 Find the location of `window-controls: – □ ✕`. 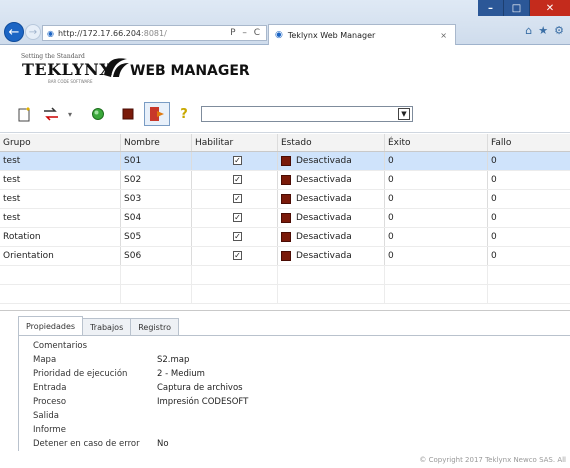

window-controls: – □ ✕ is located at coordinates (524, 8).